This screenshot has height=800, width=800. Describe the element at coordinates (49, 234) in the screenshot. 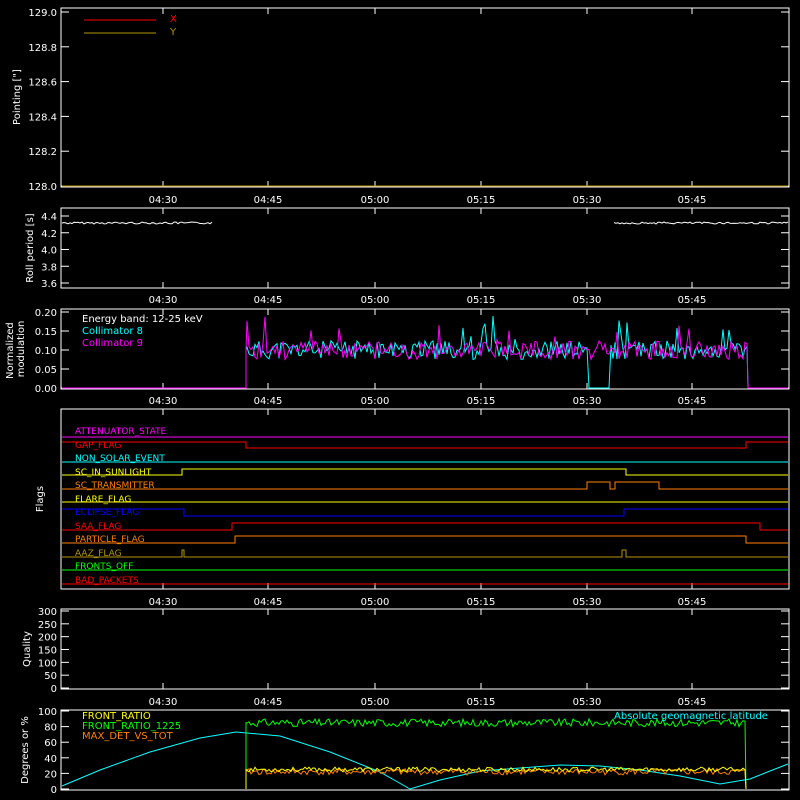

I see `y-tick-label: 4.2` at that location.